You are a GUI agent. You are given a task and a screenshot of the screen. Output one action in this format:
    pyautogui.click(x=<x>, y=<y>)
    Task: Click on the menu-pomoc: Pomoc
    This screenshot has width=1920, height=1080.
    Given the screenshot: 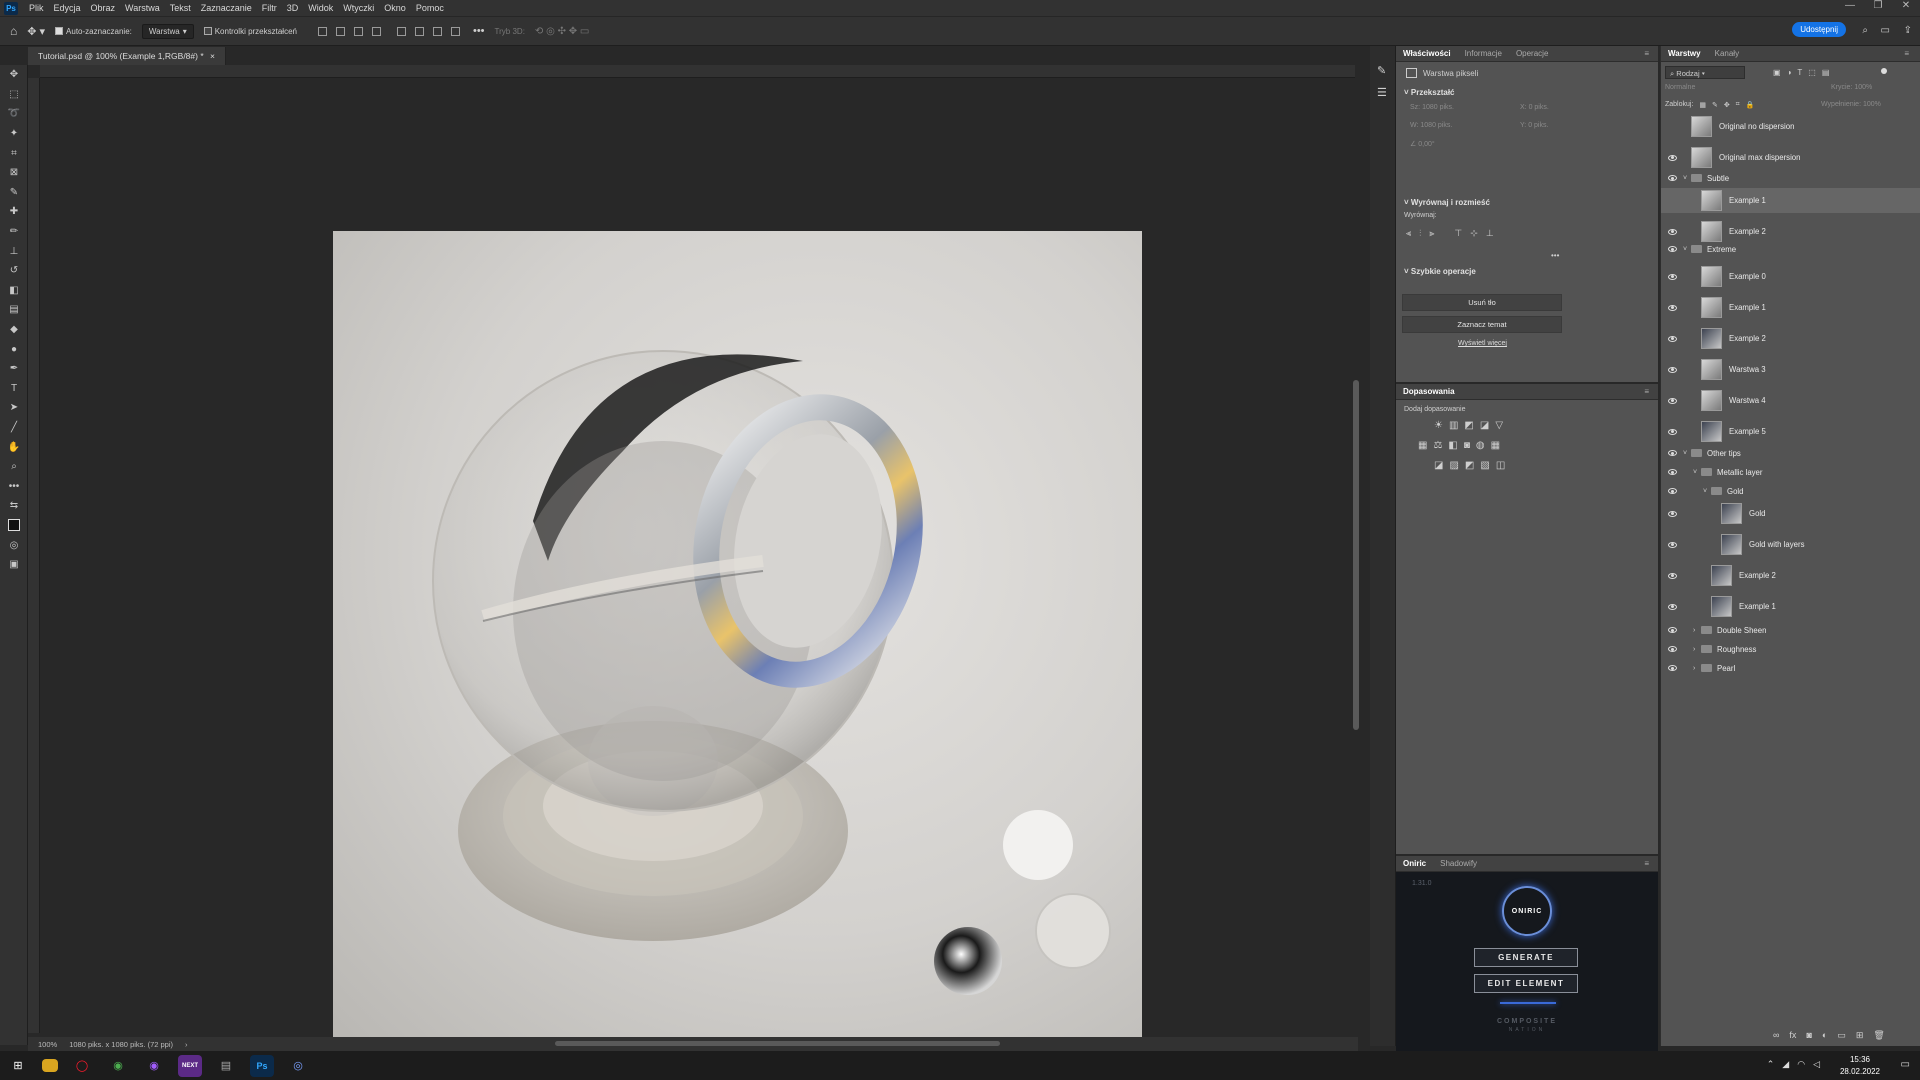 What is the action you would take?
    pyautogui.click(x=430, y=8)
    